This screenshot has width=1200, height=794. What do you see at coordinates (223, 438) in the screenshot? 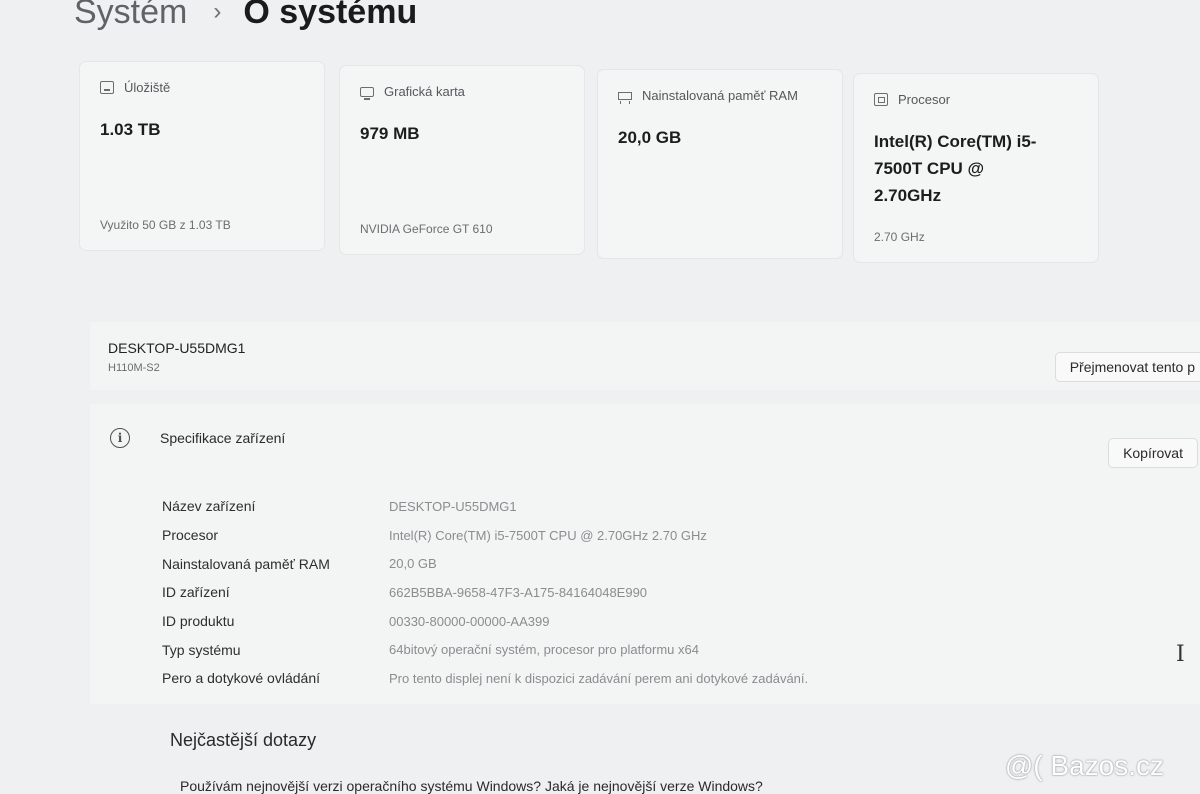
I see `device-specifications-title: Specifikace zařízení` at bounding box center [223, 438].